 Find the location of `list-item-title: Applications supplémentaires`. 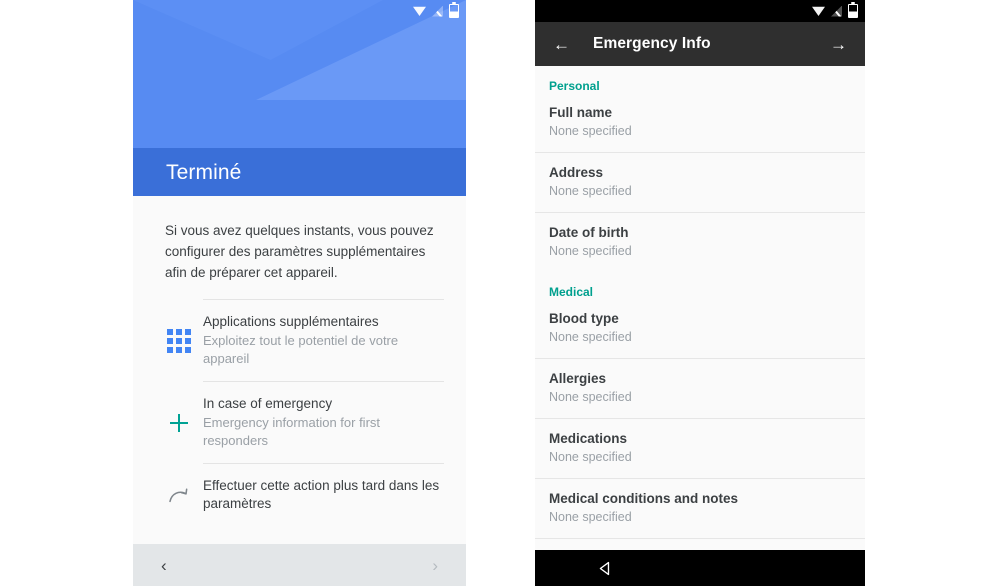

list-item-title: Applications supplémentaires is located at coordinates (291, 321).